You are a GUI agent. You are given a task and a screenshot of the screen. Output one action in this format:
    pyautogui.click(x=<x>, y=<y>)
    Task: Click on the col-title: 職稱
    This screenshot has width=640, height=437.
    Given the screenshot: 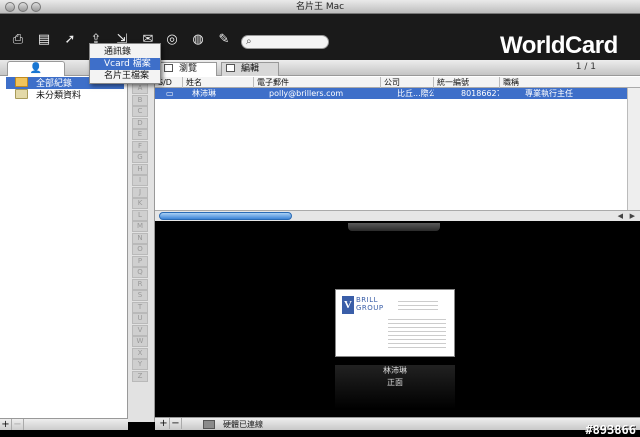 What is the action you would take?
    pyautogui.click(x=563, y=82)
    